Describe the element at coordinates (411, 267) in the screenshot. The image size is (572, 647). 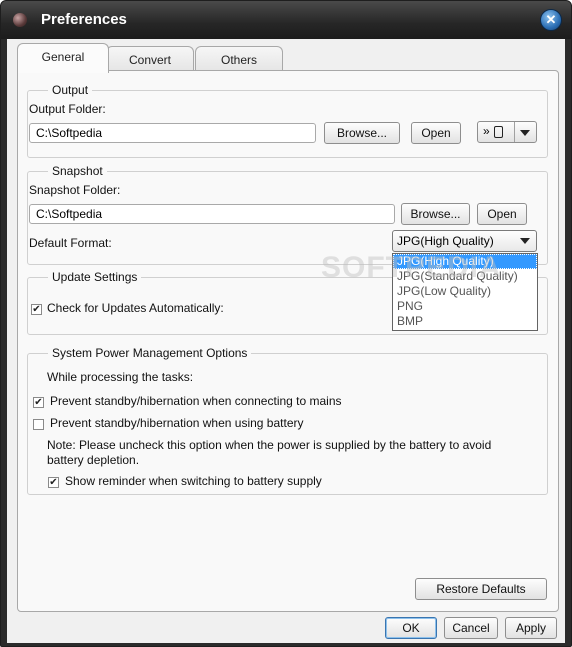
I see `watermark: SOFTPEDIA` at that location.